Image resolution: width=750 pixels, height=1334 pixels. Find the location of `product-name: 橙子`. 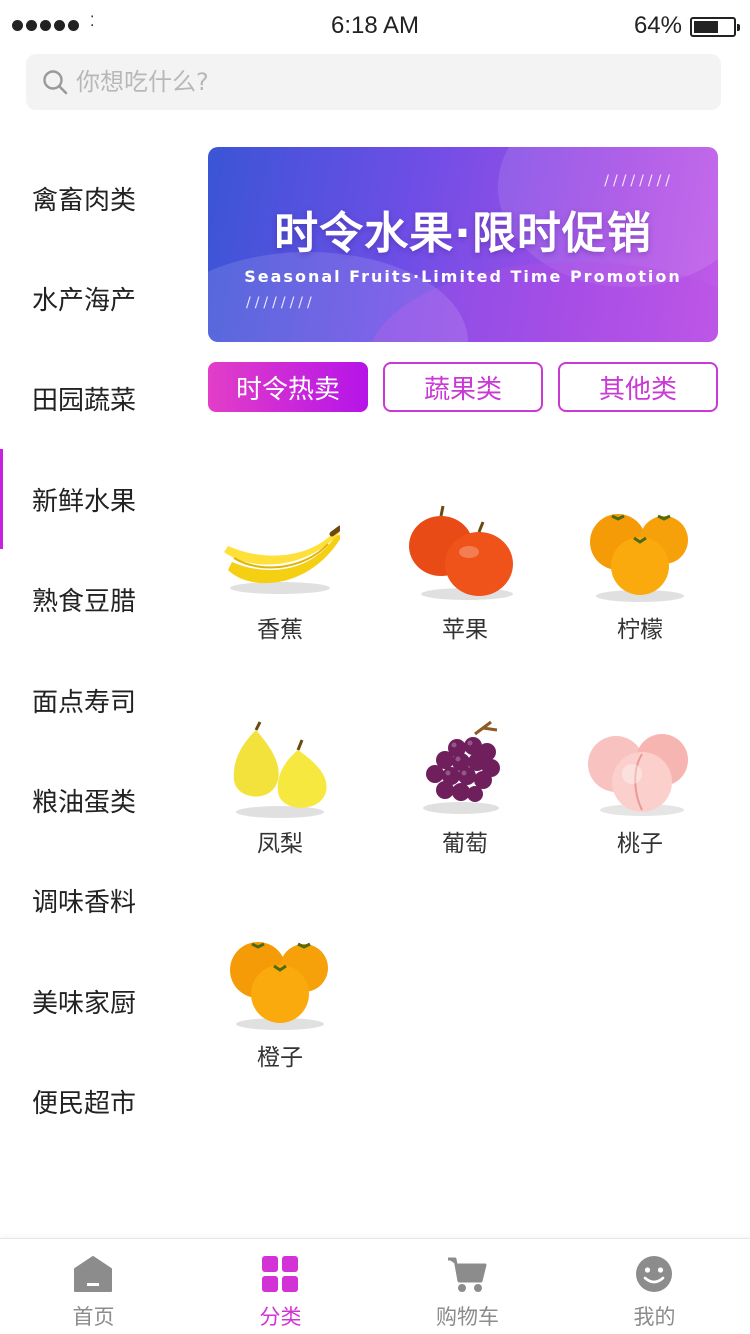

product-name: 橙子 is located at coordinates (280, 1058).